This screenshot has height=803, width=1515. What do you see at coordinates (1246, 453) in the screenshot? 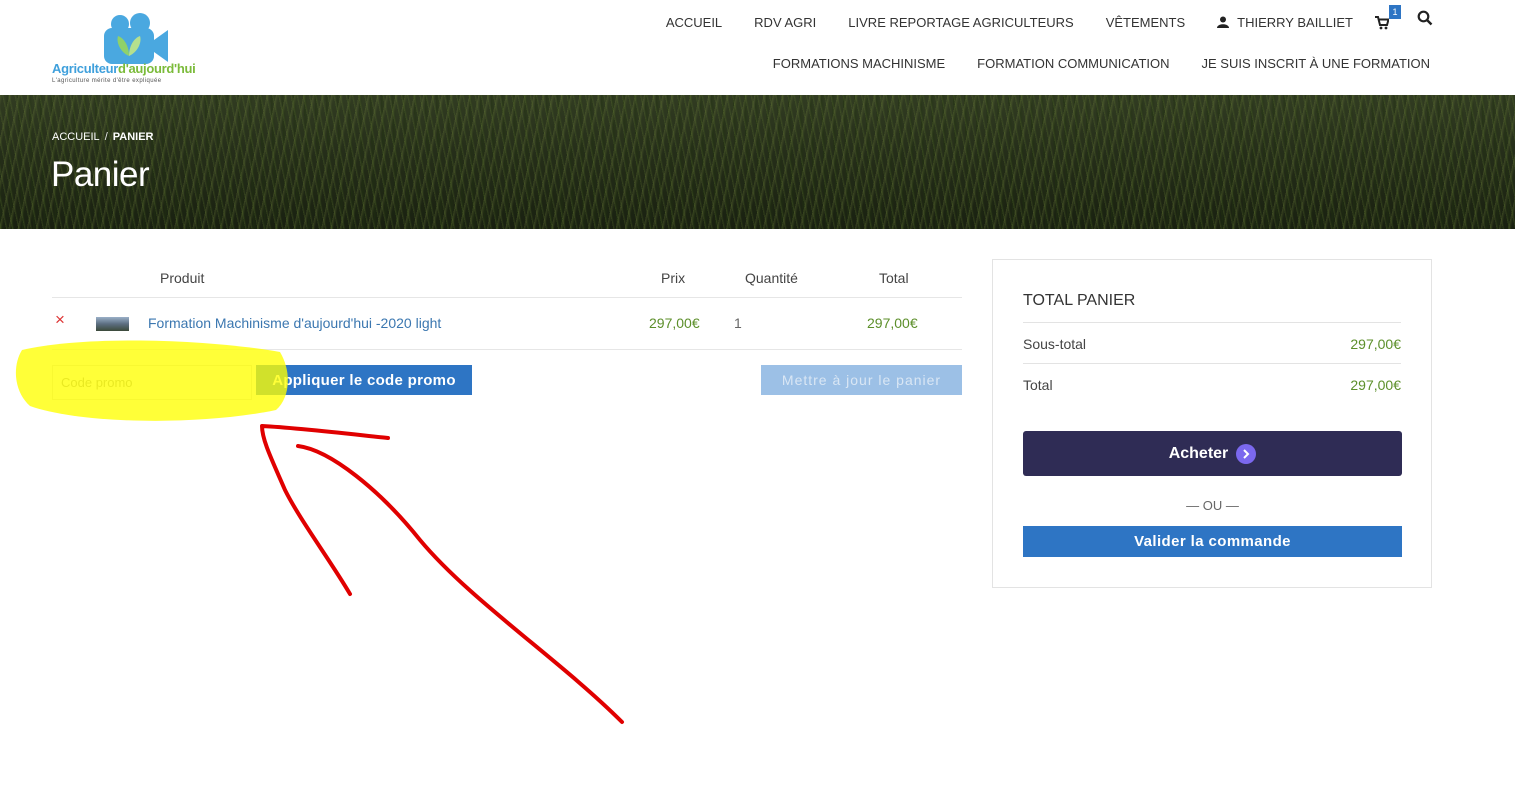
I see `chevron-right-icon` at bounding box center [1246, 453].